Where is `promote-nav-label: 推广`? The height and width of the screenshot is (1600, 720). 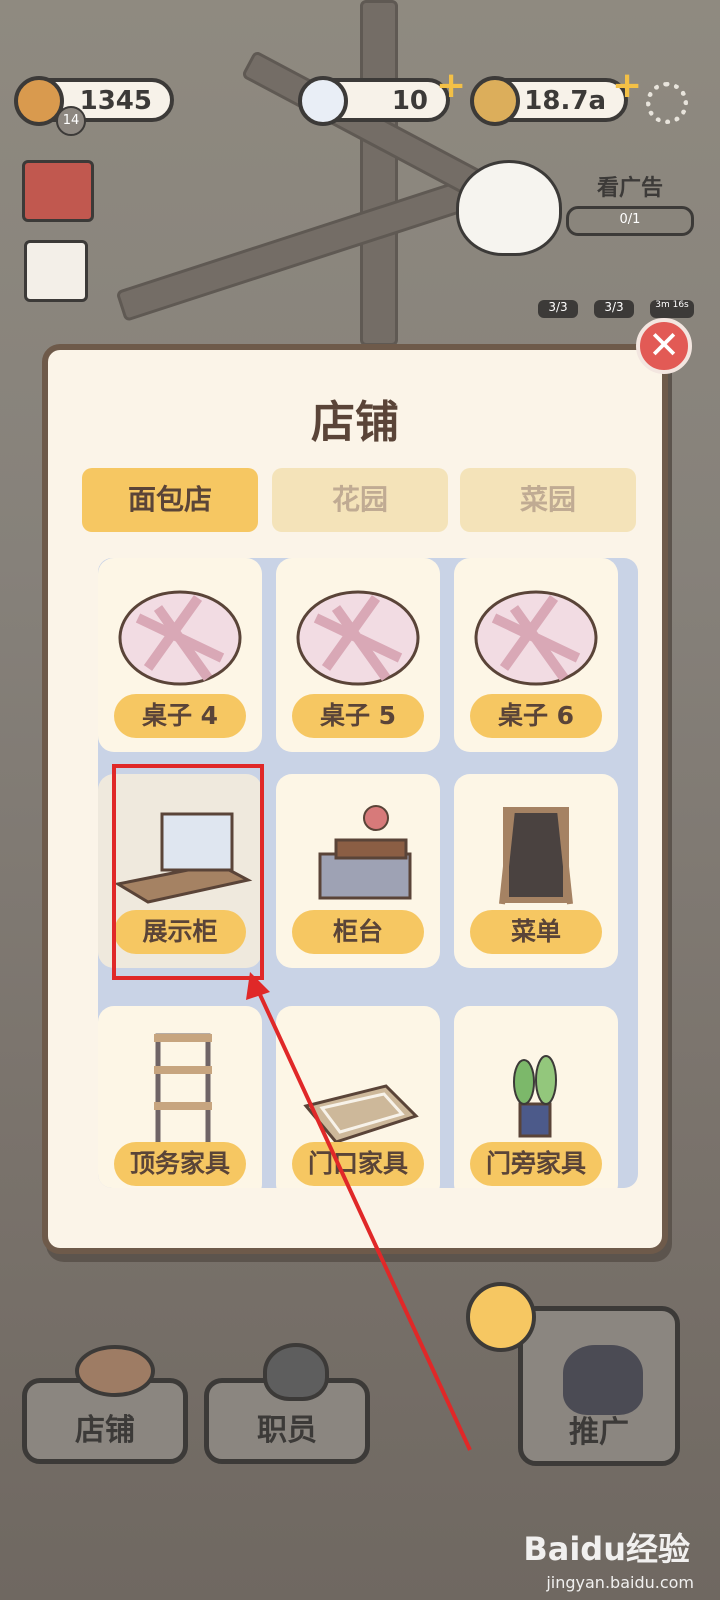
promote-nav-label: 推广 is located at coordinates (599, 1432).